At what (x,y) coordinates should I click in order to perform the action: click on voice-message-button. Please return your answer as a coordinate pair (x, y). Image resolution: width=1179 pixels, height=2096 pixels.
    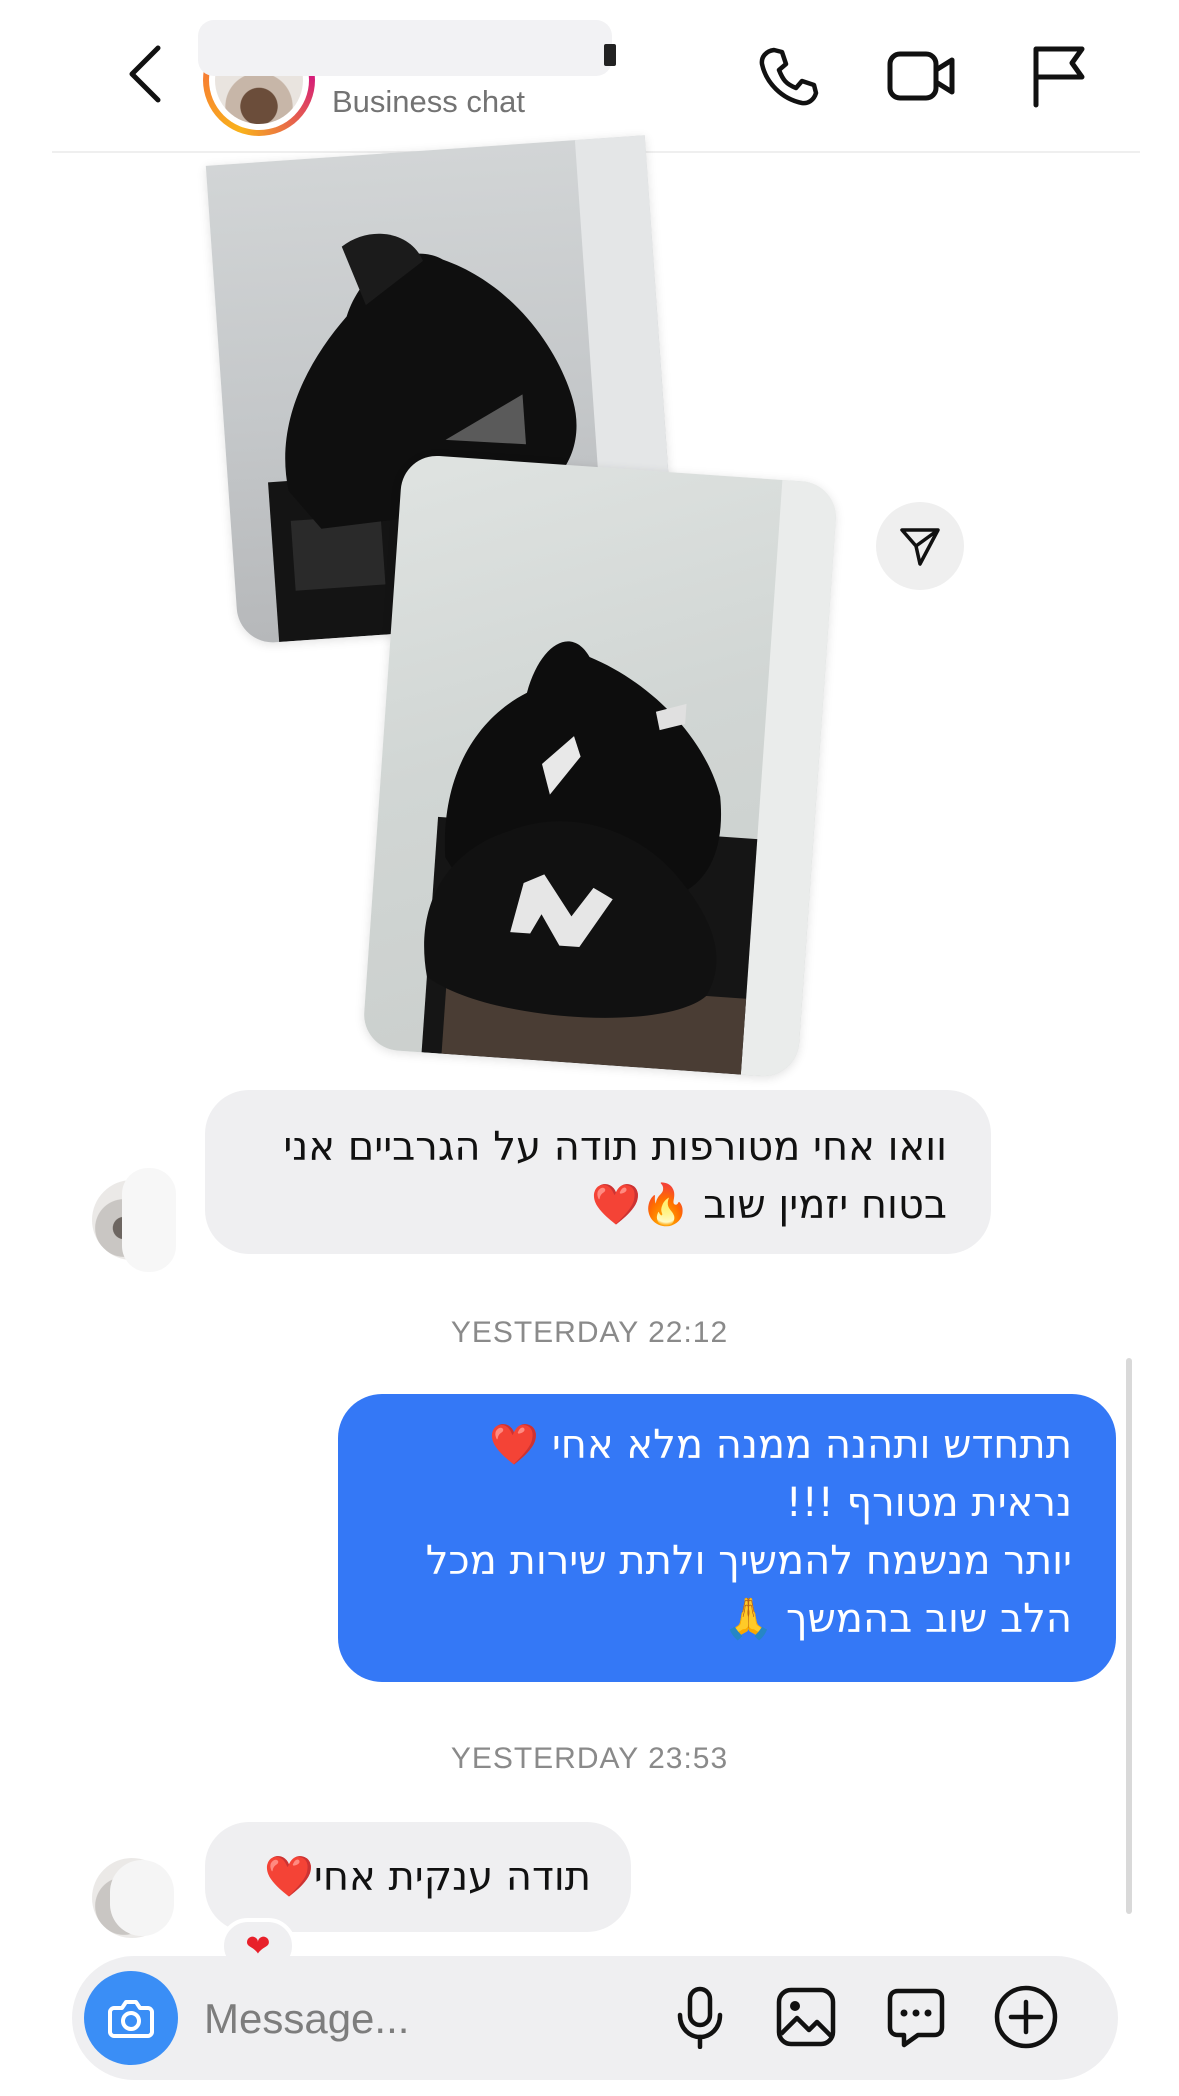
    Looking at the image, I should click on (700, 2017).